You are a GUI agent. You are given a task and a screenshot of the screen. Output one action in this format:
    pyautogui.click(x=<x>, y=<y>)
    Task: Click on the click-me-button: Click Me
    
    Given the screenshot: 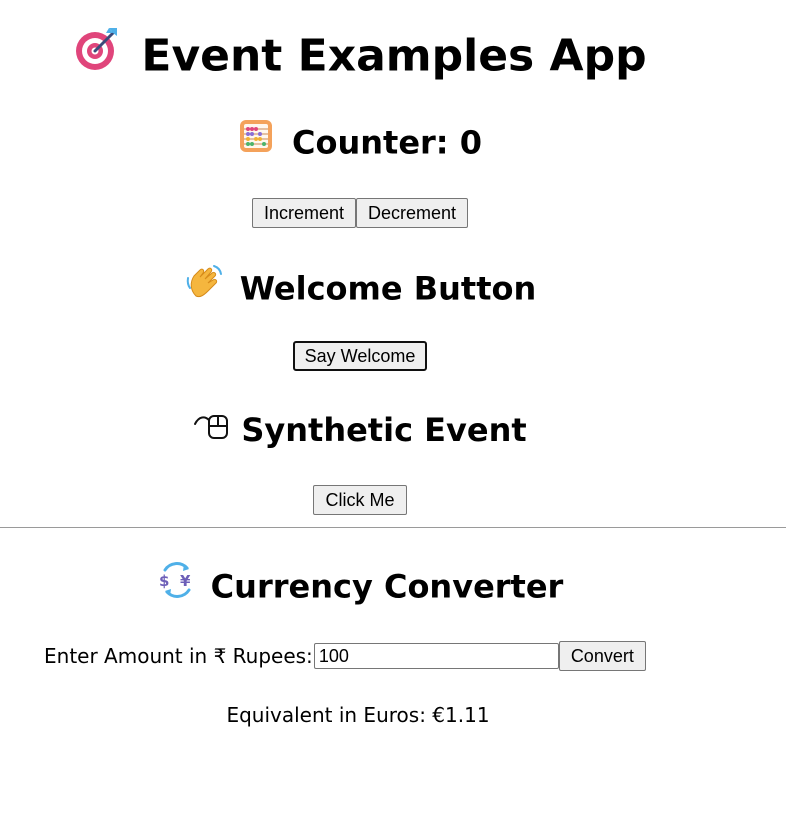 What is the action you would take?
    pyautogui.click(x=360, y=500)
    